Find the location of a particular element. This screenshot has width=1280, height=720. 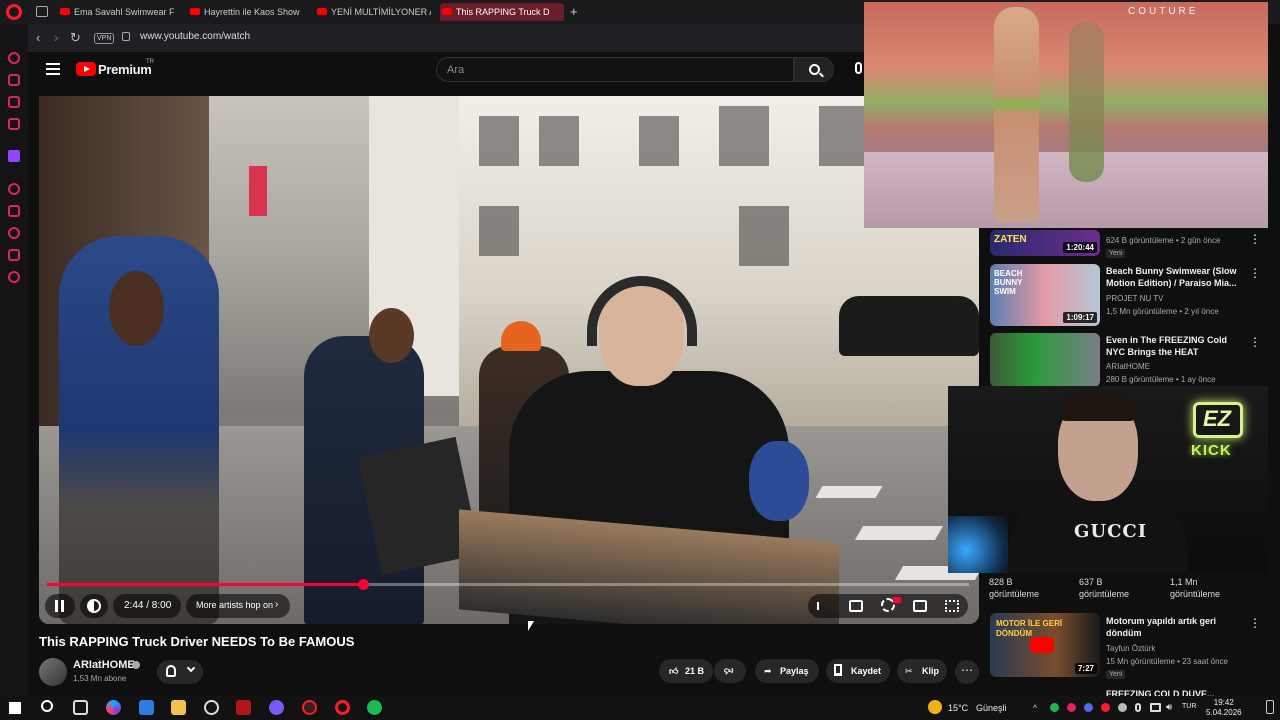

history-icon is located at coordinates (14, 233).